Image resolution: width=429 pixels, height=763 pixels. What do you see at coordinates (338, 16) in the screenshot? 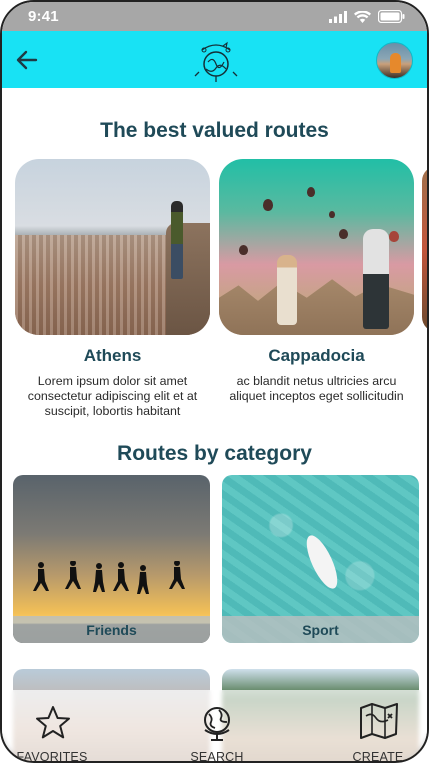
I see `signal-icon` at bounding box center [338, 16].